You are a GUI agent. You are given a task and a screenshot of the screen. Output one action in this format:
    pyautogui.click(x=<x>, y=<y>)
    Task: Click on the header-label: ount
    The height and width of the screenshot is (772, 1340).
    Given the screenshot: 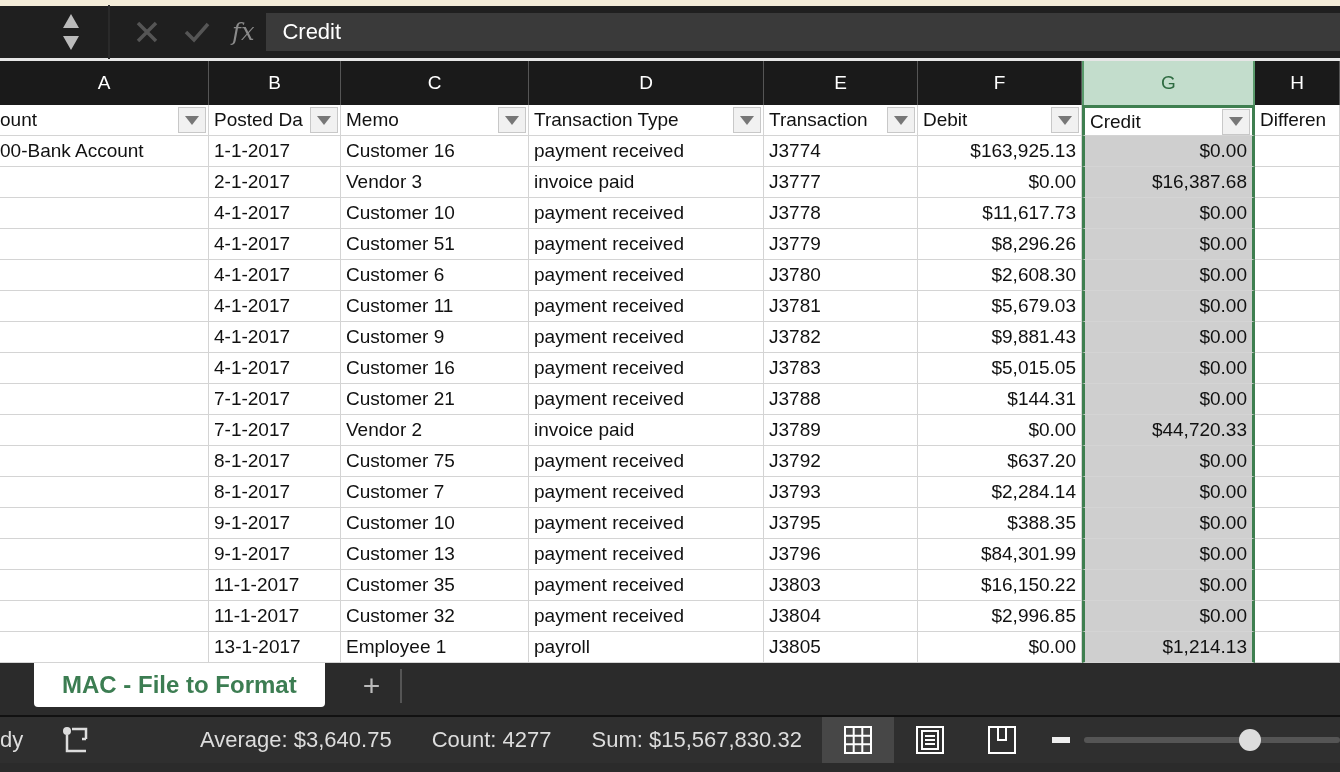 What is the action you would take?
    pyautogui.click(x=18, y=120)
    